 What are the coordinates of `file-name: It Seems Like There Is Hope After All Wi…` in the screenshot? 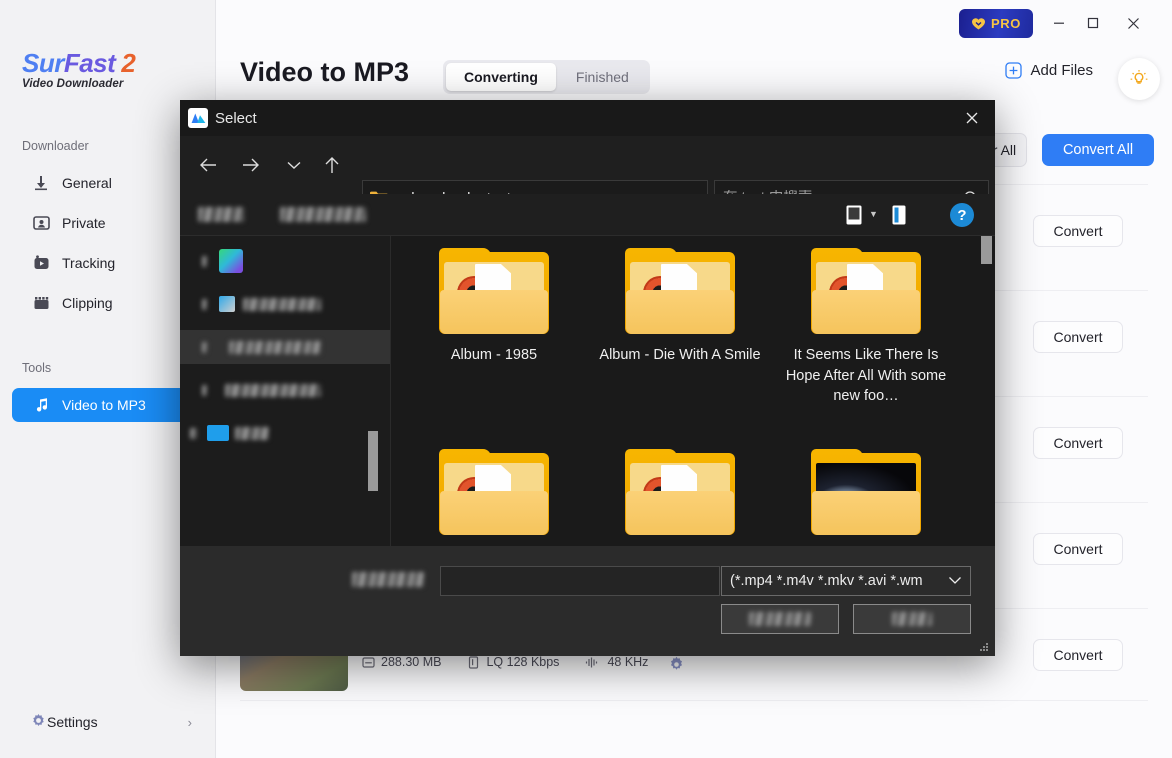 It's located at (866, 375).